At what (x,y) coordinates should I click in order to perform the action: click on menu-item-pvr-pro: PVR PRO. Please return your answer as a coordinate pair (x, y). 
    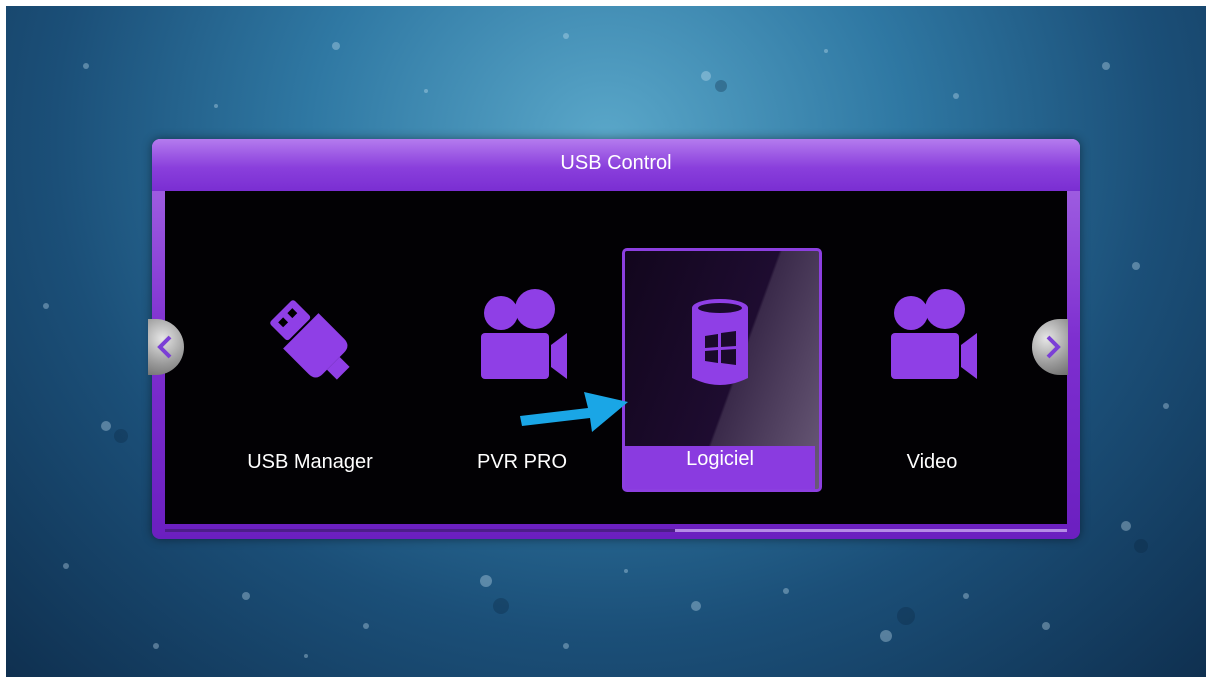
    Looking at the image, I should click on (522, 366).